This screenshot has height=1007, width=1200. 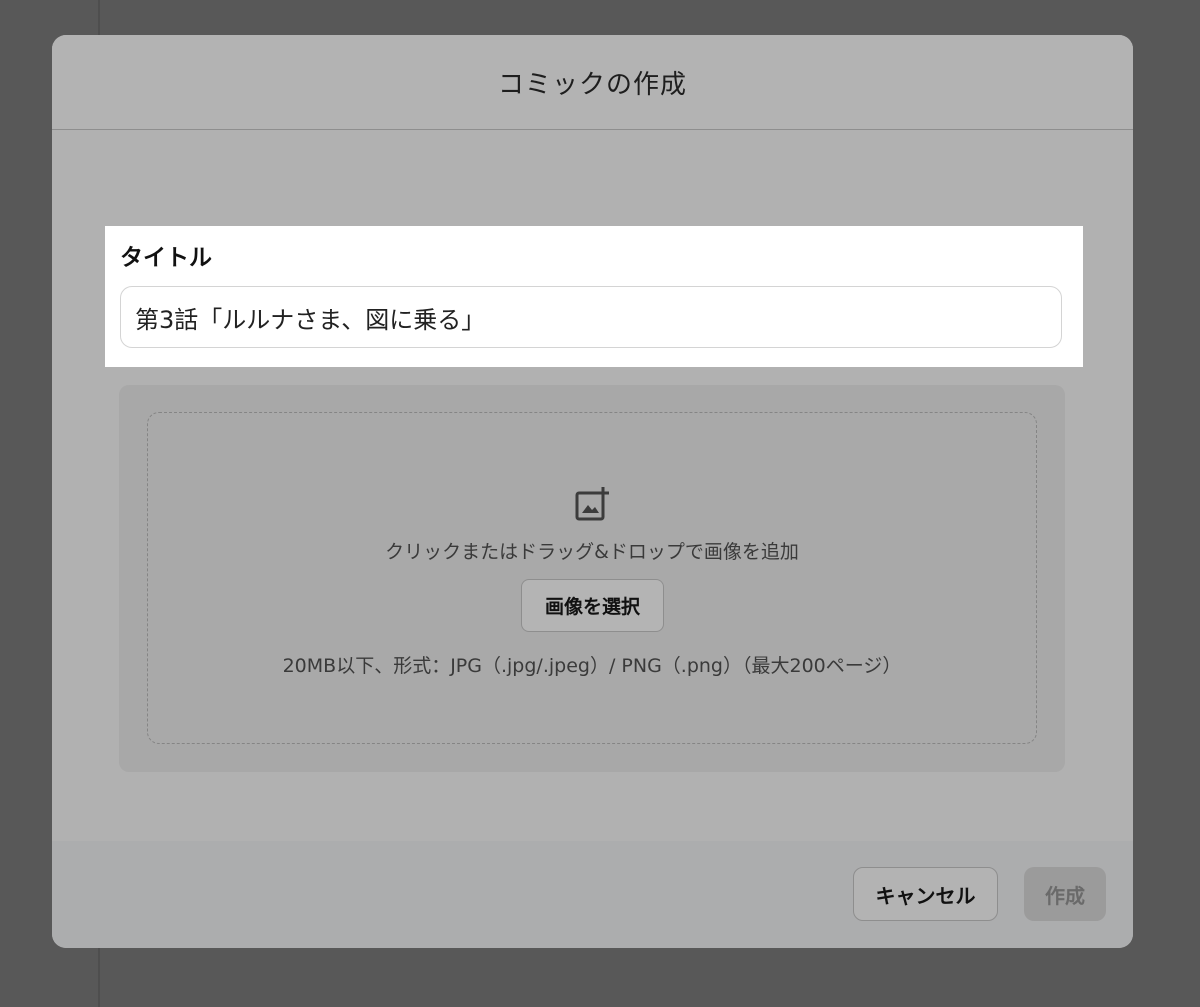 What do you see at coordinates (1065, 894) in the screenshot?
I see `create-button: 作成` at bounding box center [1065, 894].